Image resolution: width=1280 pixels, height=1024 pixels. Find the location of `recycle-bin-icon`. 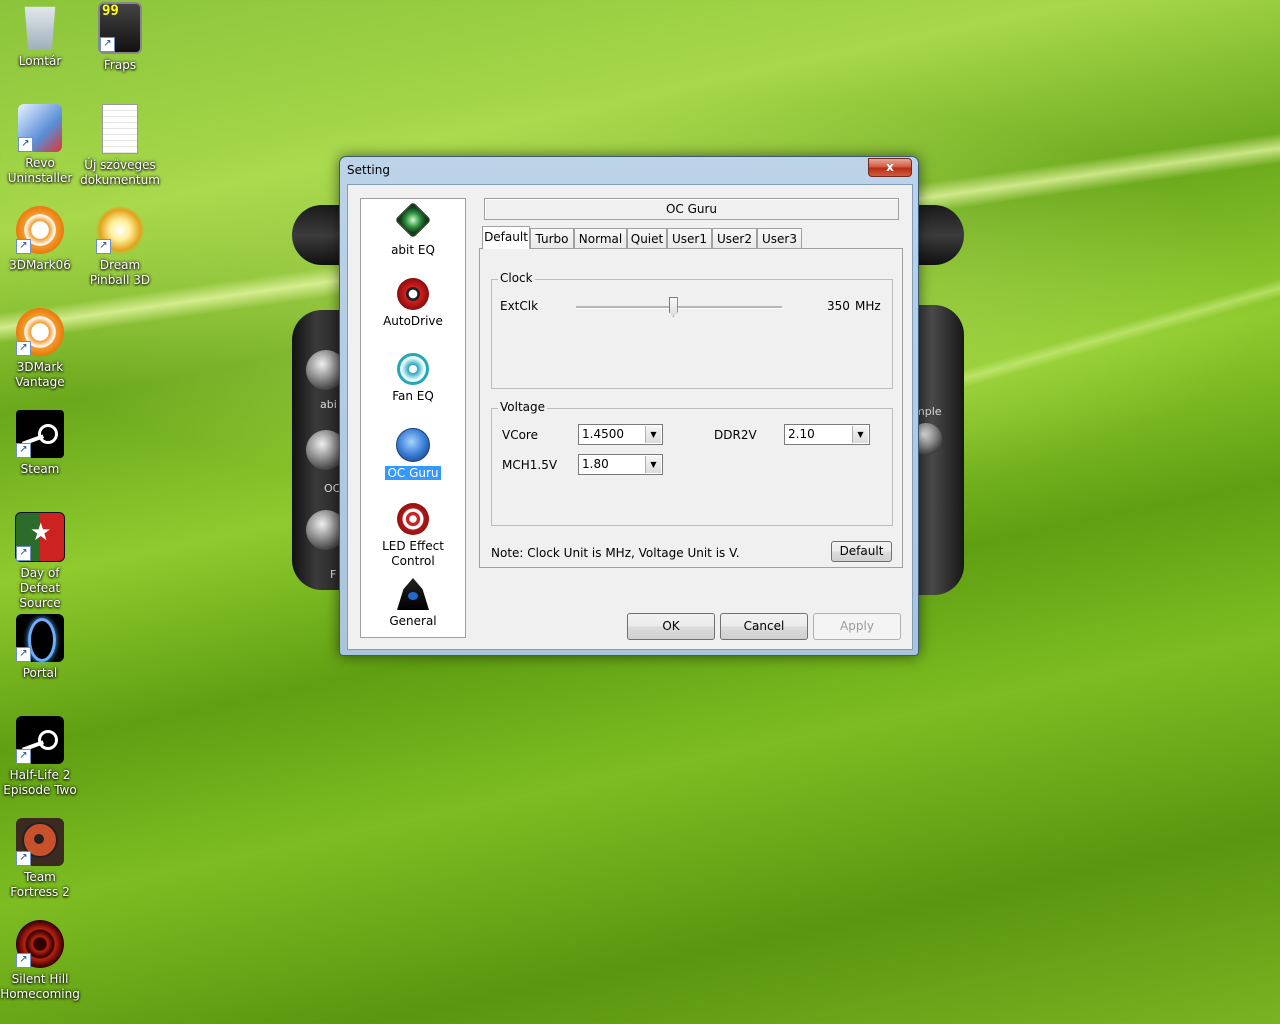

recycle-bin-icon is located at coordinates (40, 28).